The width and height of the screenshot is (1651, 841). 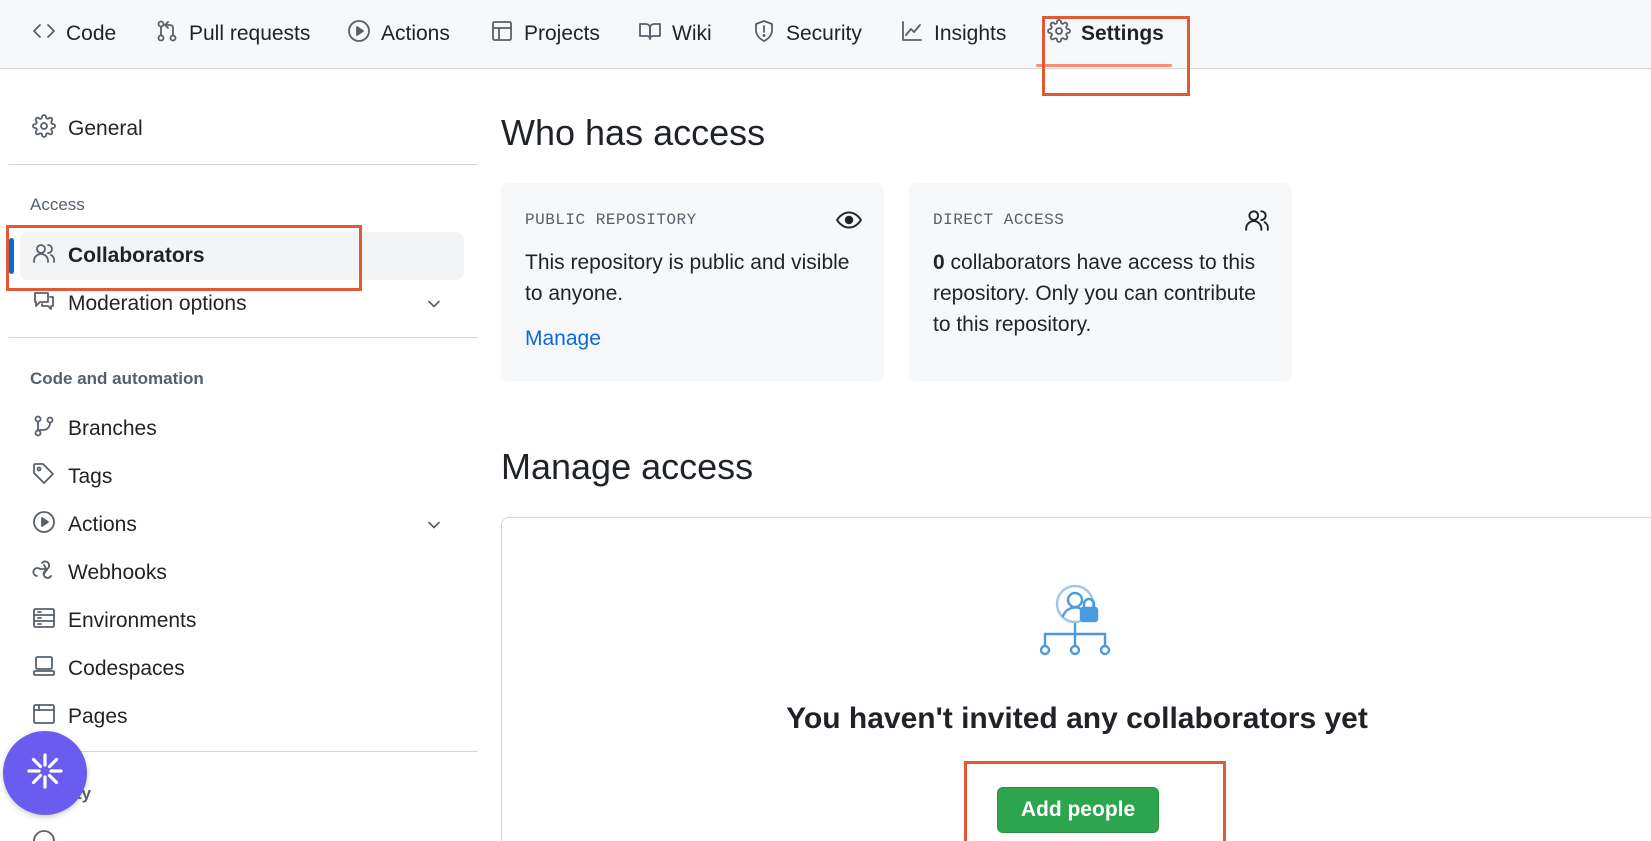 I want to click on security-item-icon, so click(x=44, y=835).